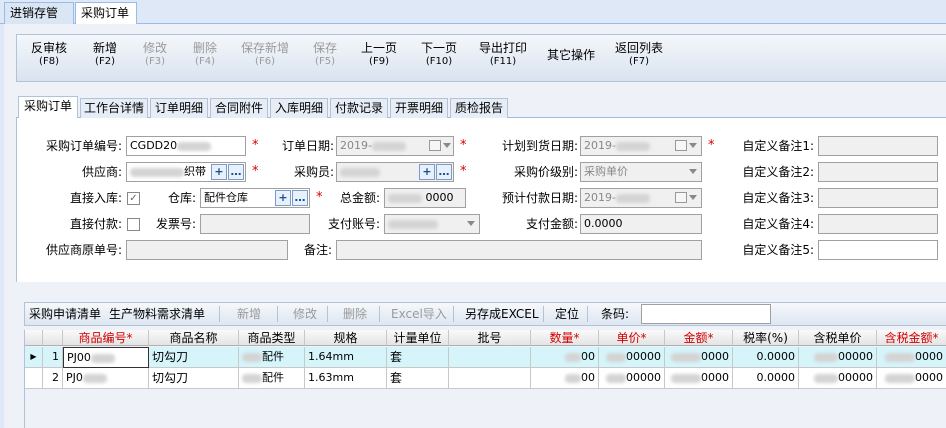  Describe the element at coordinates (39, 21) in the screenshot. I see `tab-inventory-management: 进销存管理` at that location.